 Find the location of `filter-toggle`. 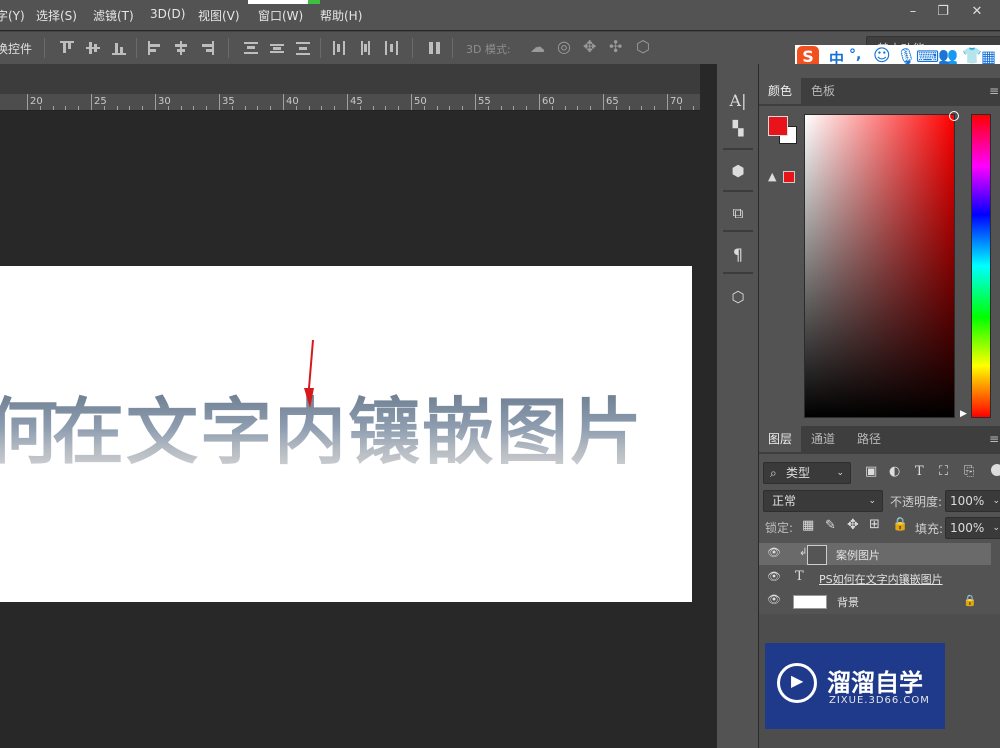

filter-toggle is located at coordinates (995, 470).